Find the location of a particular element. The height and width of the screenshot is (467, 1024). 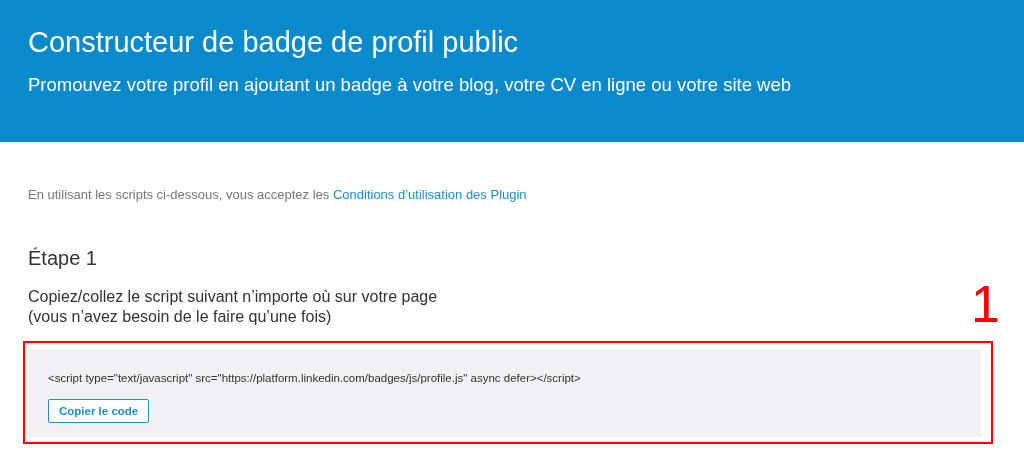

page-title: Constructeur de badge de profil public is located at coordinates (274, 42).